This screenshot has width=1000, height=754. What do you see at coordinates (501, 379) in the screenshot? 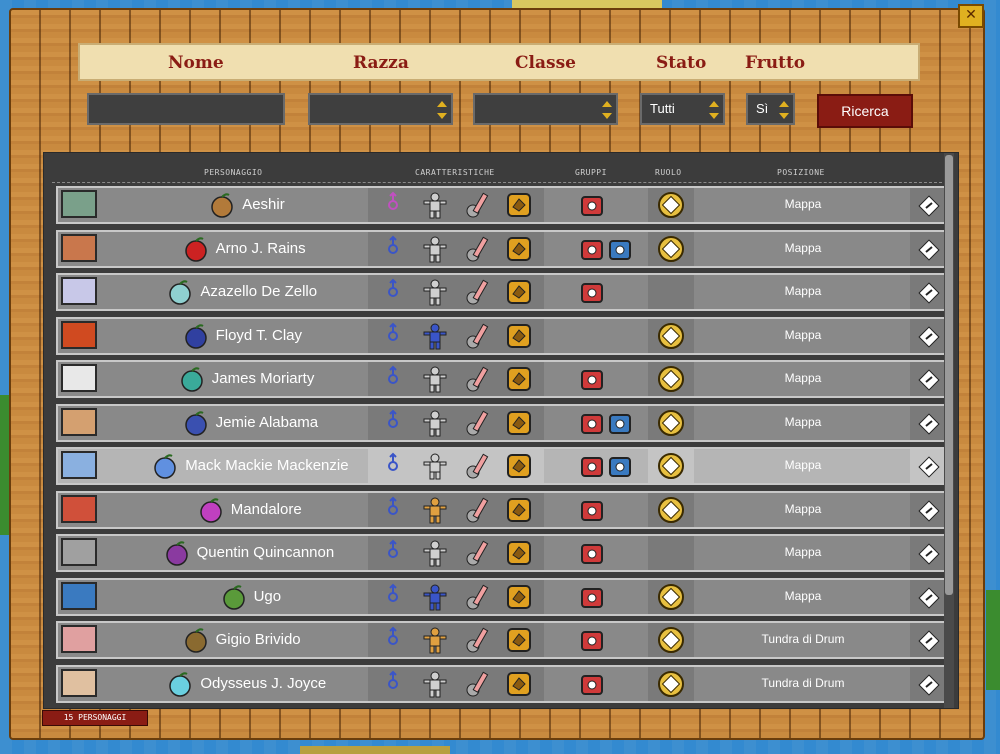
I see `table-row: James Moriarty Mappa` at bounding box center [501, 379].